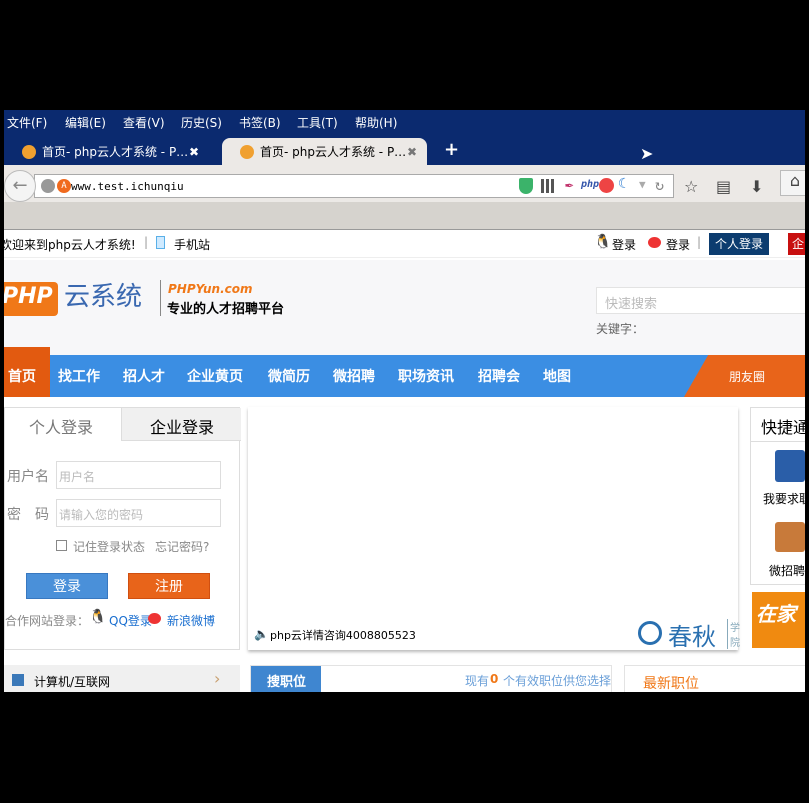  Describe the element at coordinates (778, 425) in the screenshot. I see `quick-title: 快捷通` at that location.